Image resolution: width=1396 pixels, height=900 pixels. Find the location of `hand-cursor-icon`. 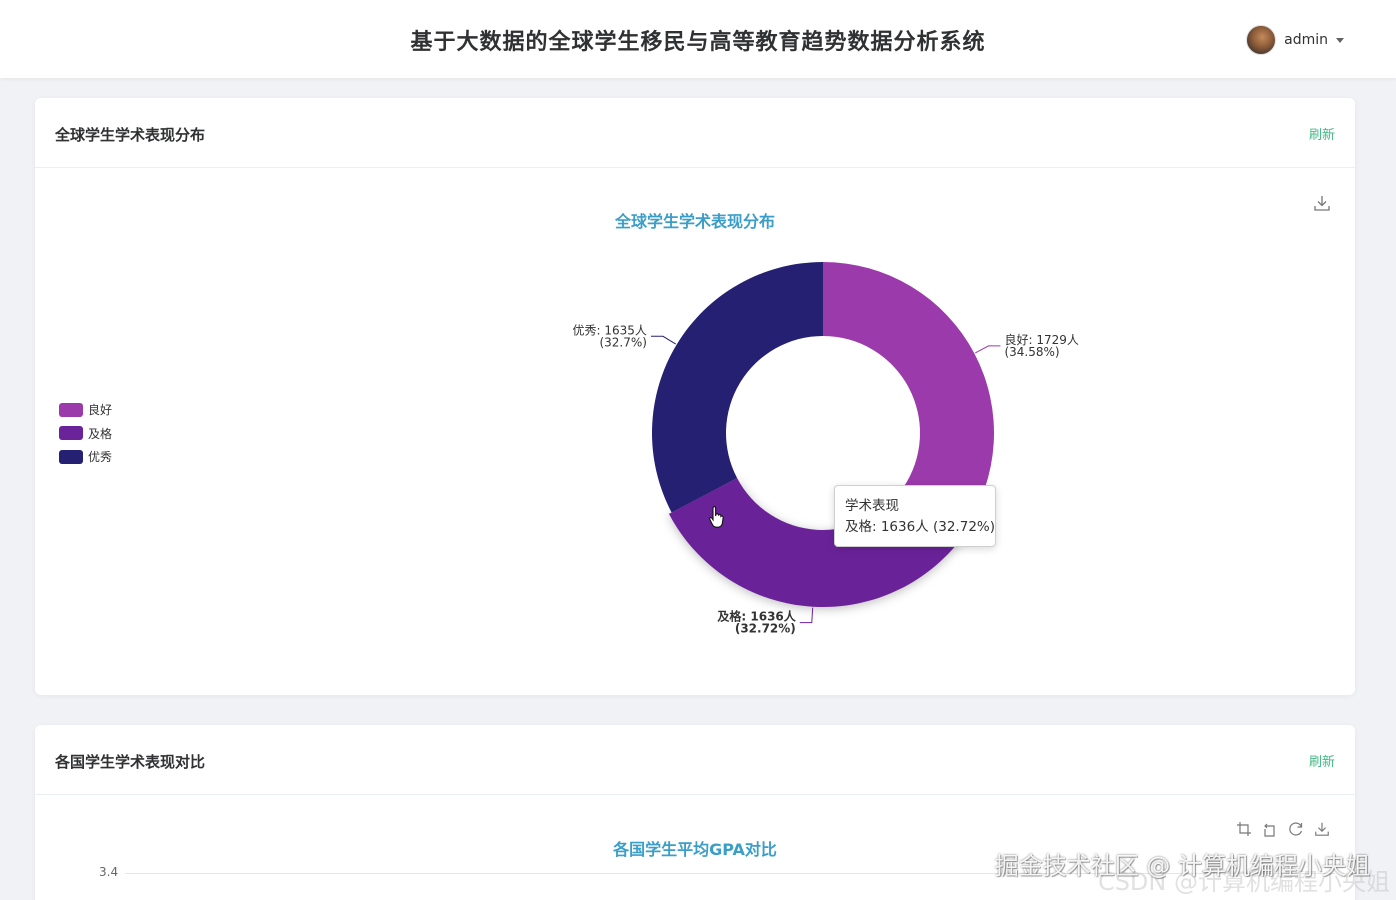

hand-cursor-icon is located at coordinates (716, 517).